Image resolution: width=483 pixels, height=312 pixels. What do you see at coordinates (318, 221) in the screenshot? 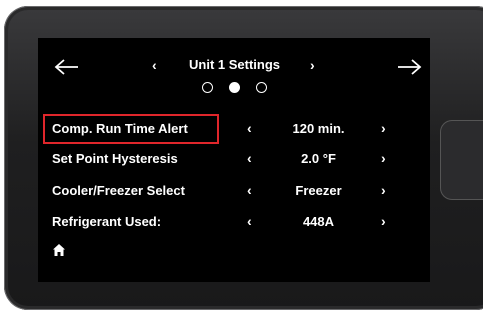
I see `setting-value: 448A` at bounding box center [318, 221].